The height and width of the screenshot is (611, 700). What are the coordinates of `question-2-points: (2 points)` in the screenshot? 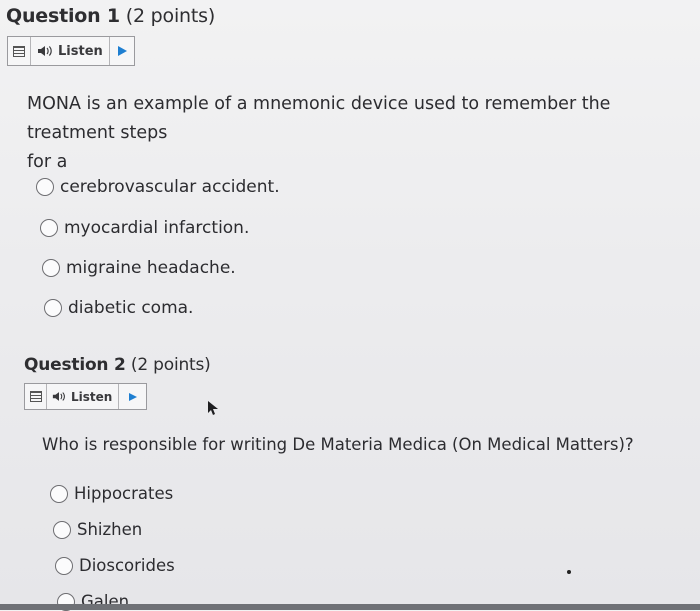 It's located at (170, 365).